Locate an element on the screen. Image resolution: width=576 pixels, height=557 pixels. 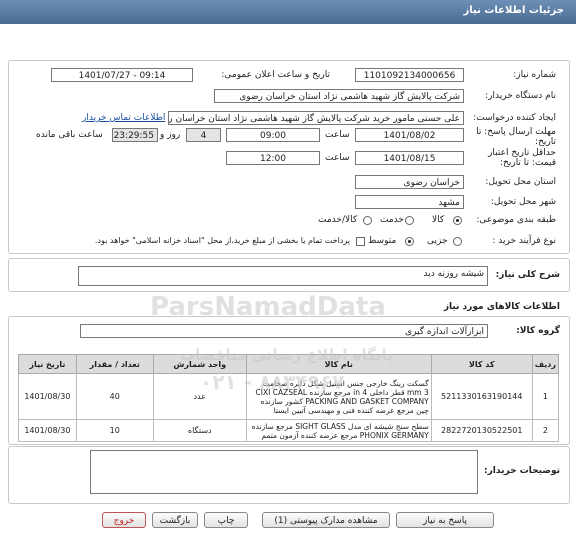
category-label: طبقه بندی موضوعی: is located at coordinates (516, 220).